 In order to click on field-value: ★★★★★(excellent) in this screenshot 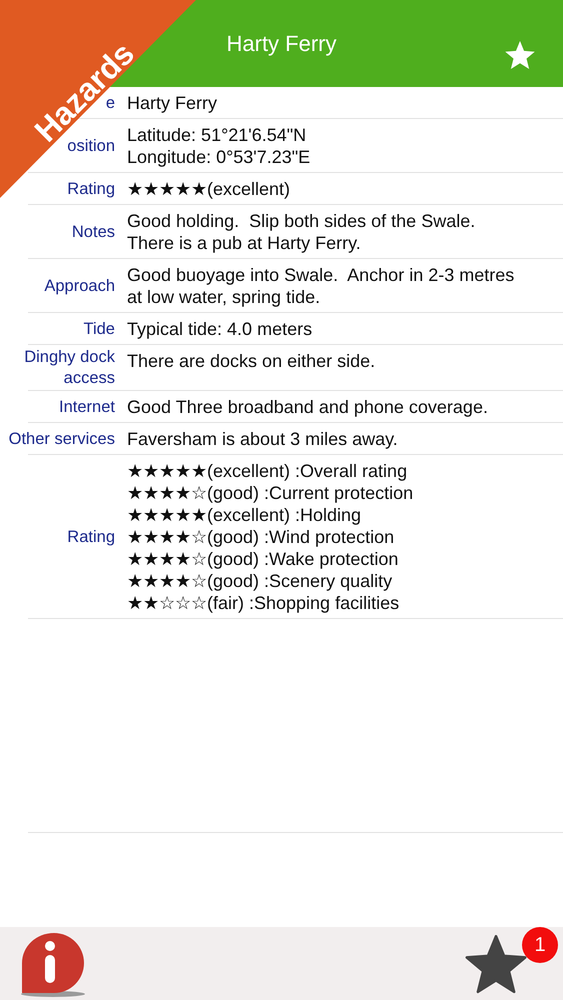, I will do `click(208, 189)`.